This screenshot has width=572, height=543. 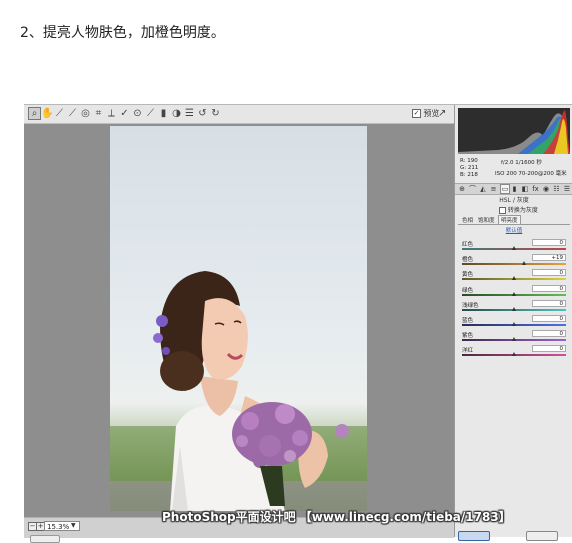 I want to click on panel-tab-2: ⌒, so click(x=473, y=189).